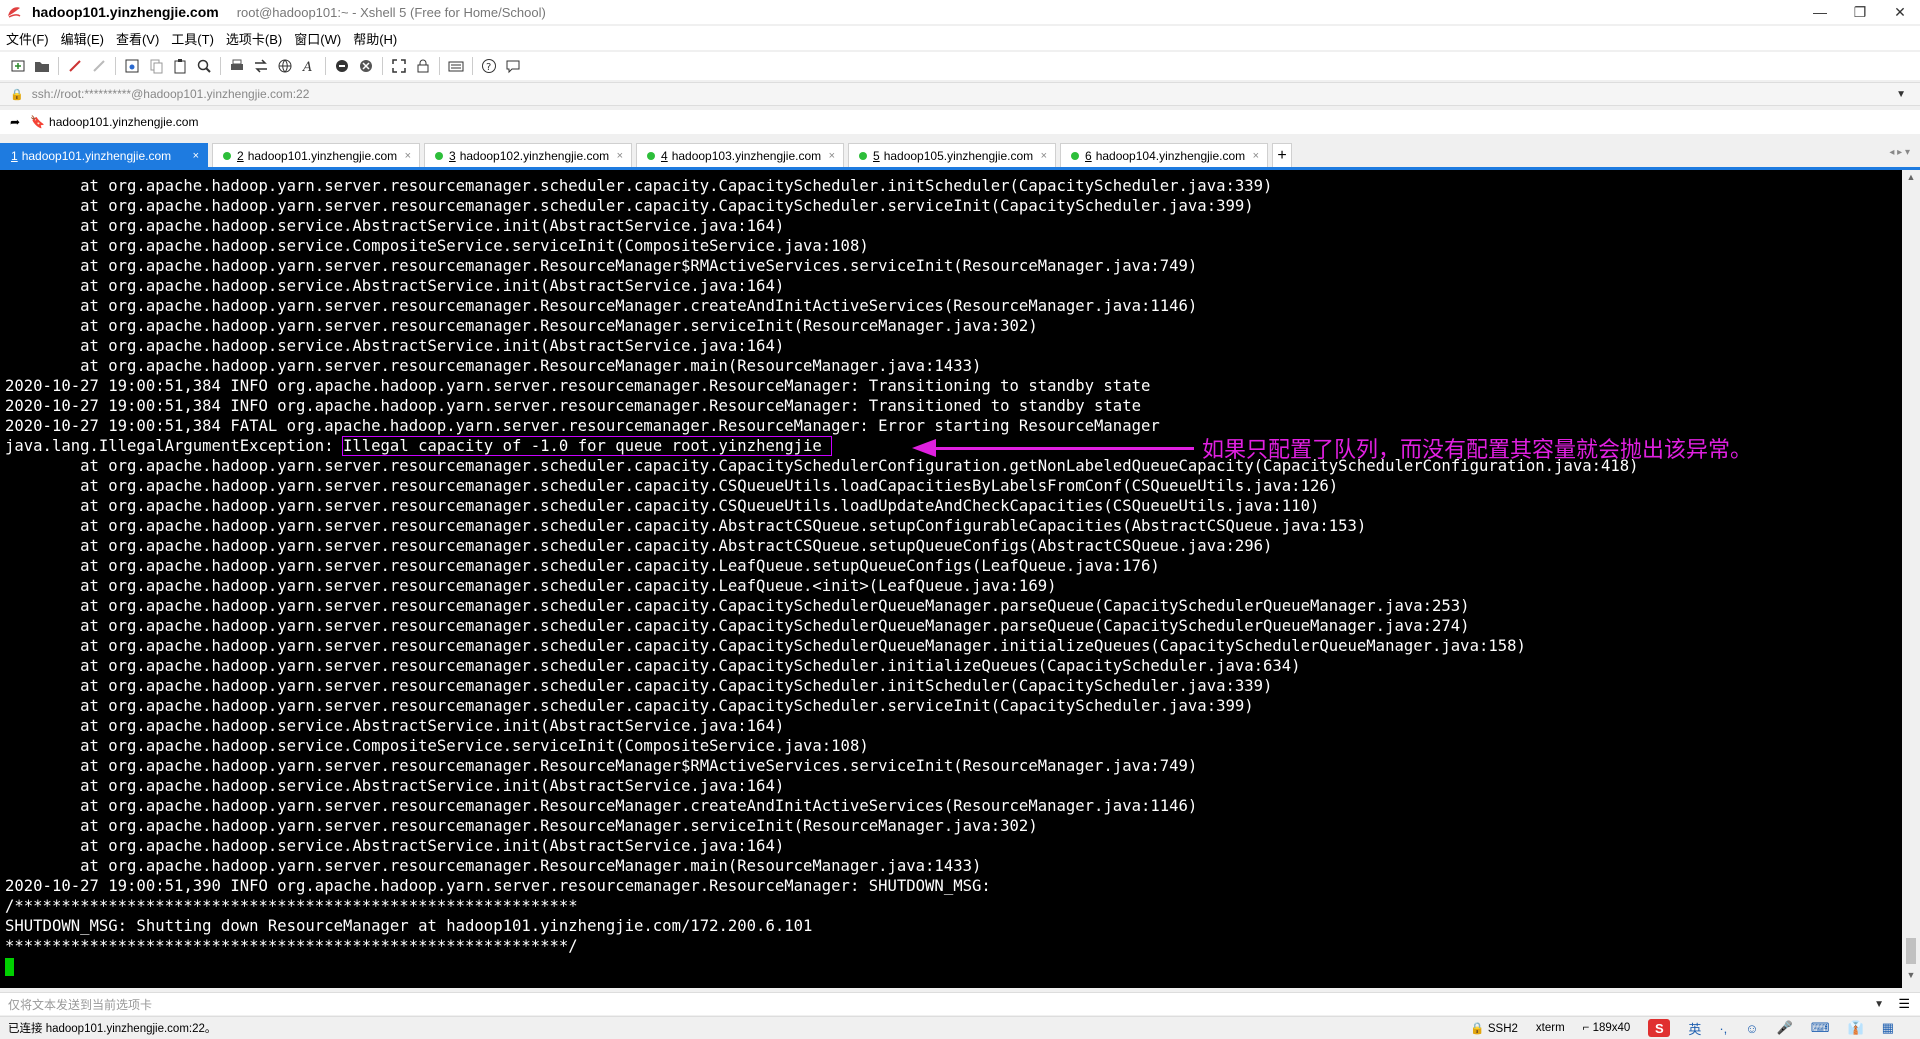 Image resolution: width=1920 pixels, height=1039 pixels. Describe the element at coordinates (423, 66) in the screenshot. I see `lock-icon` at that location.